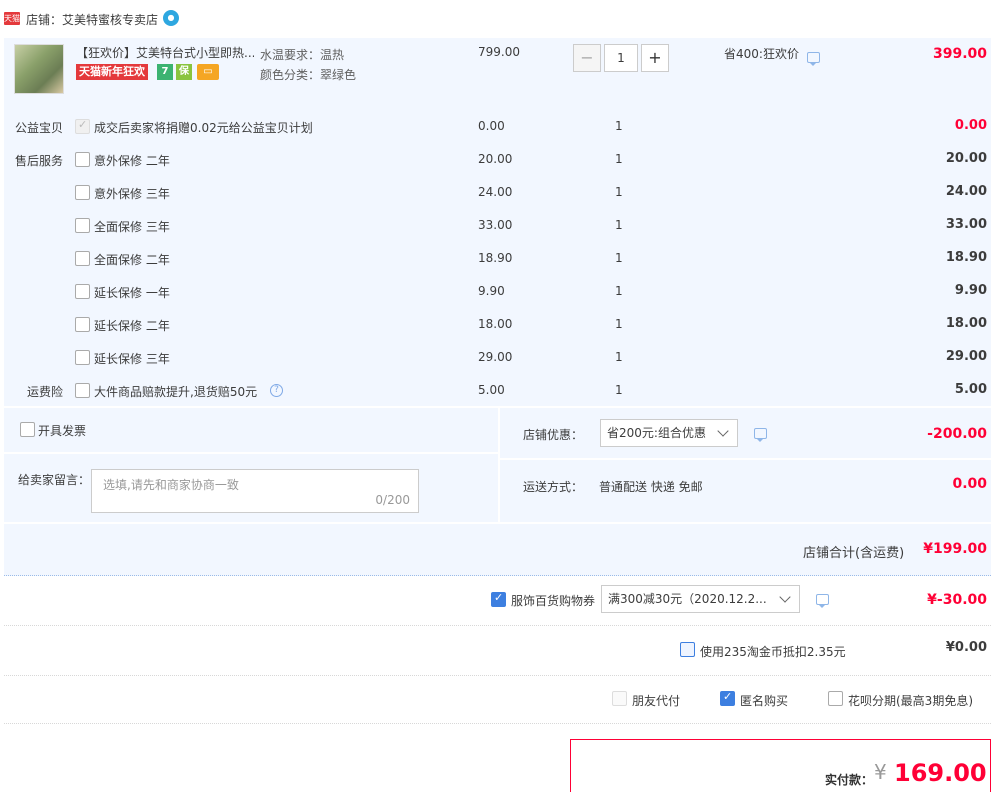 The image size is (991, 792). I want to click on shipping-label: 运送方式：, so click(553, 487).